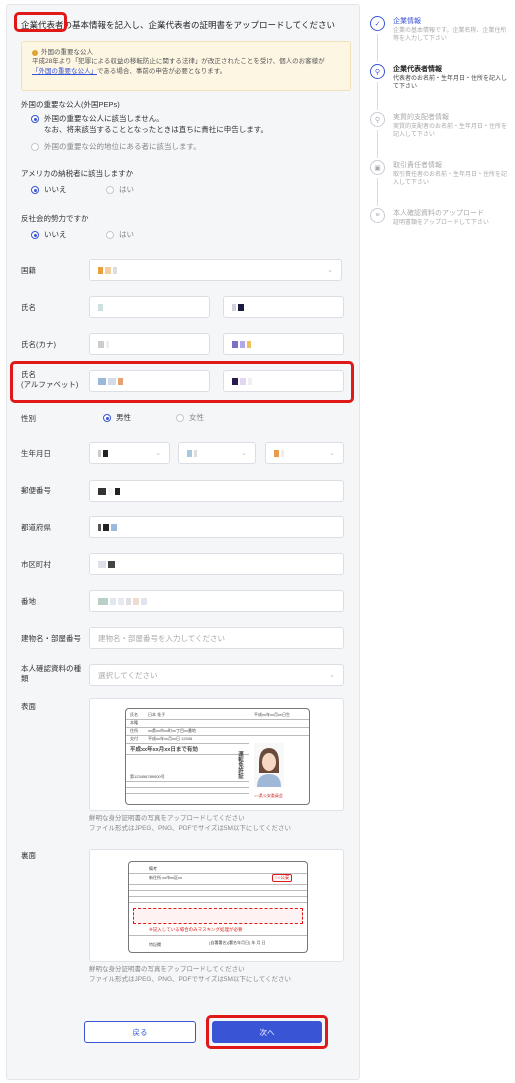  Describe the element at coordinates (134, 738) in the screenshot. I see `card-koufu: 交付` at that location.